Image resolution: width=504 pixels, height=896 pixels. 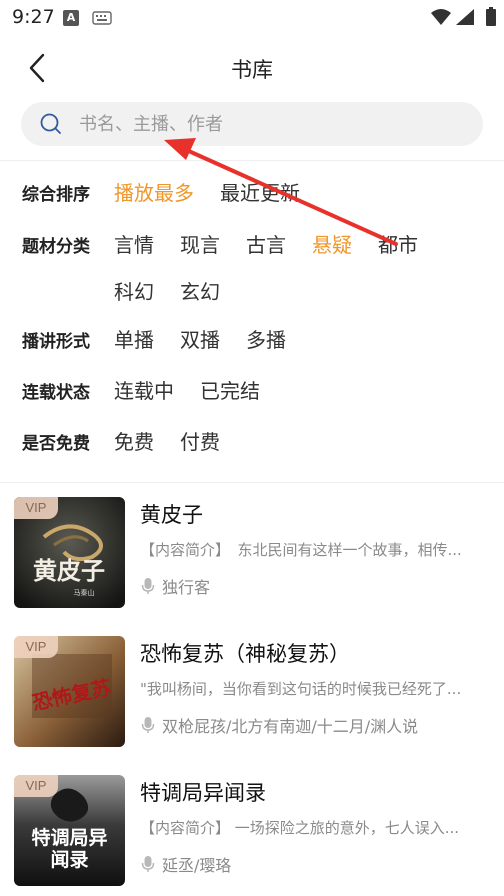 I want to click on filter-row-sort: 综合排序 播放最多 最近更新, so click(x=258, y=200).